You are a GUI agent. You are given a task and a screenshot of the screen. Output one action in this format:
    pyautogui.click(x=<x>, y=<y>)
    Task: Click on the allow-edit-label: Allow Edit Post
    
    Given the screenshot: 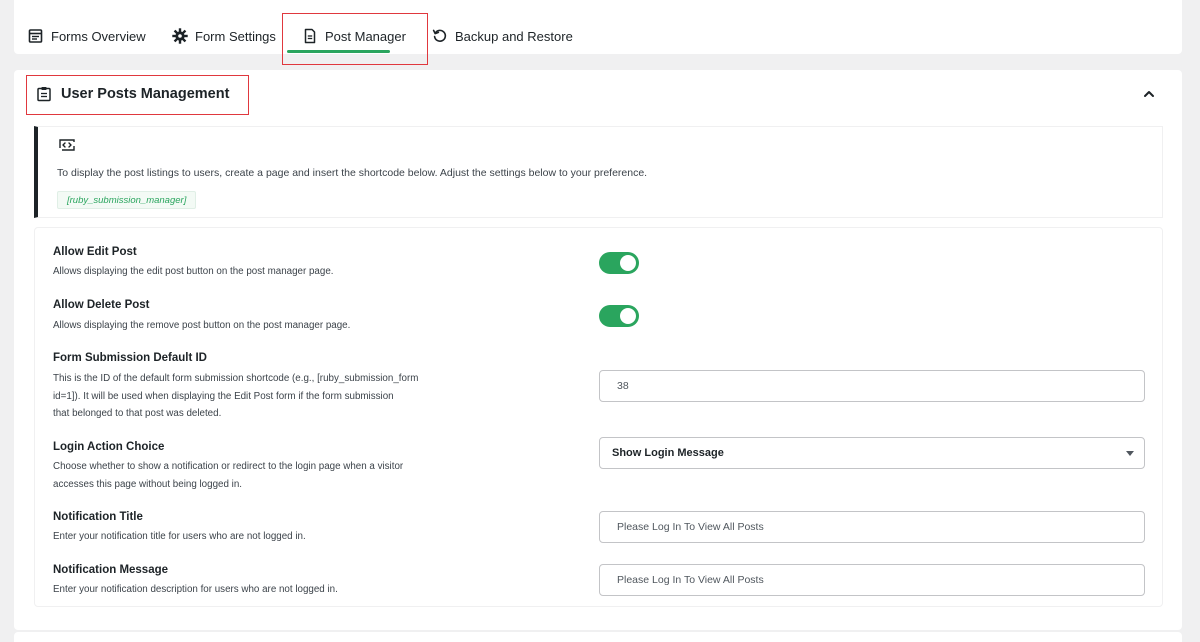 What is the action you would take?
    pyautogui.click(x=95, y=252)
    